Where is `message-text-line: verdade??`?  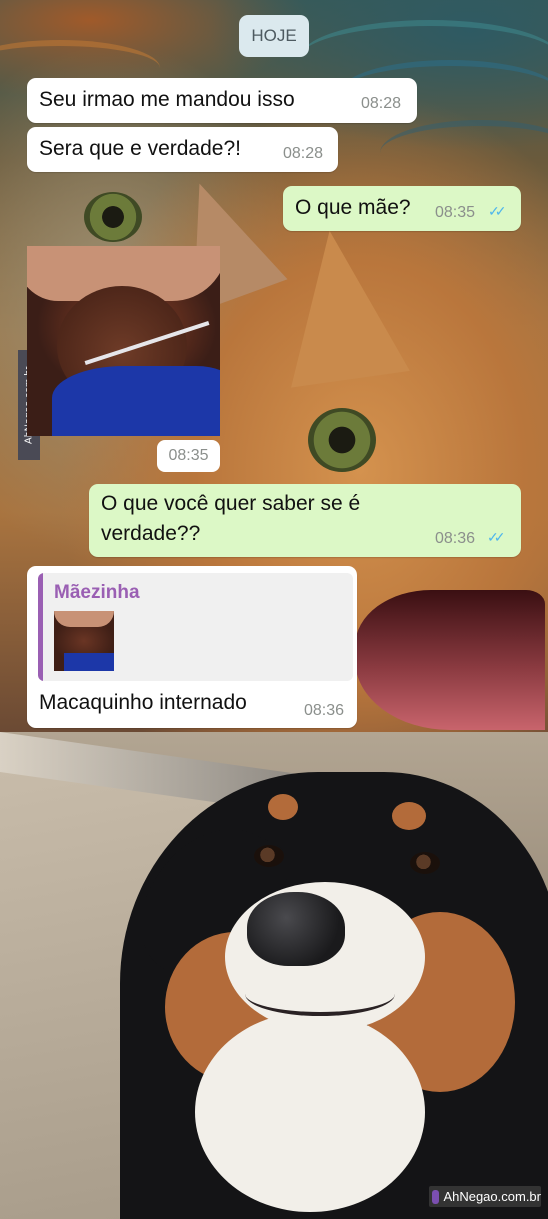
message-text-line: verdade?? is located at coordinates (151, 533).